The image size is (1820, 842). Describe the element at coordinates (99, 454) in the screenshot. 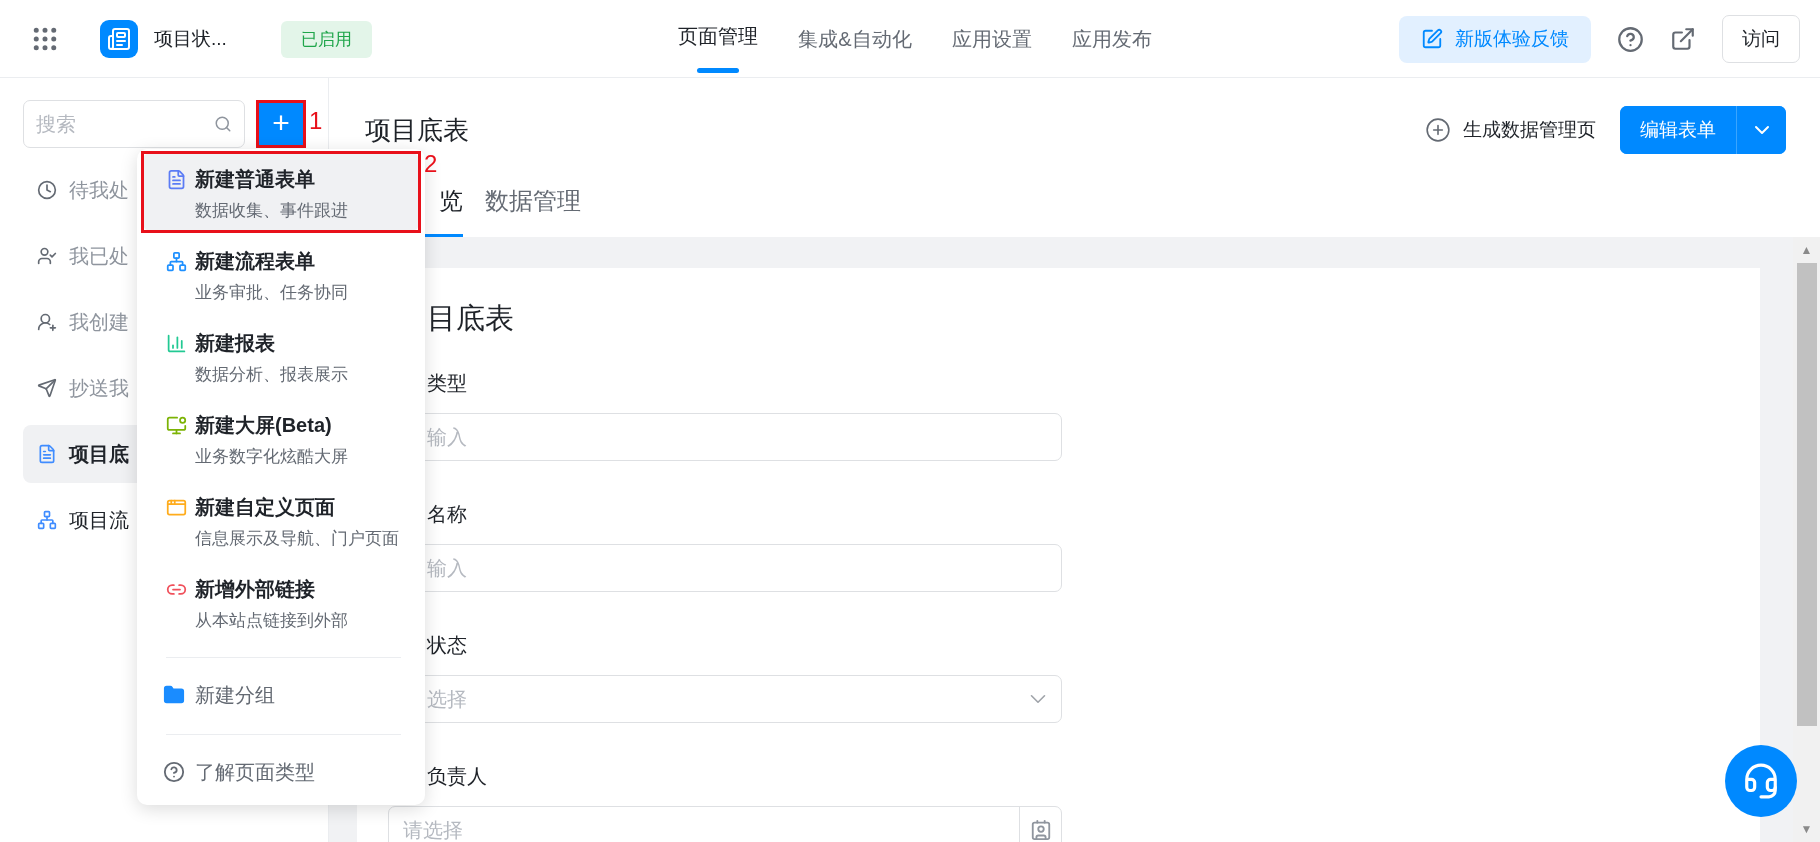

I see `sidebar-item-label: 项目底` at that location.